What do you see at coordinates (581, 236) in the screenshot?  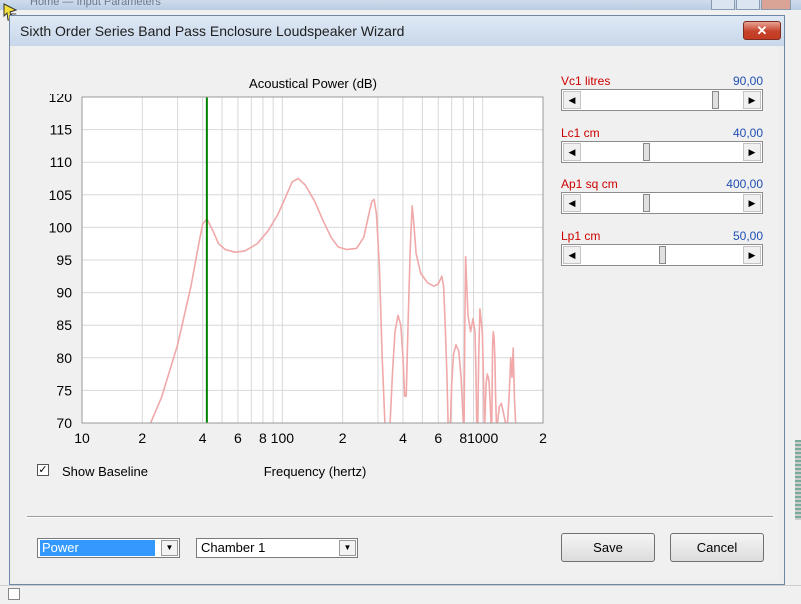 I see `parameter-label: Lp1 cm` at bounding box center [581, 236].